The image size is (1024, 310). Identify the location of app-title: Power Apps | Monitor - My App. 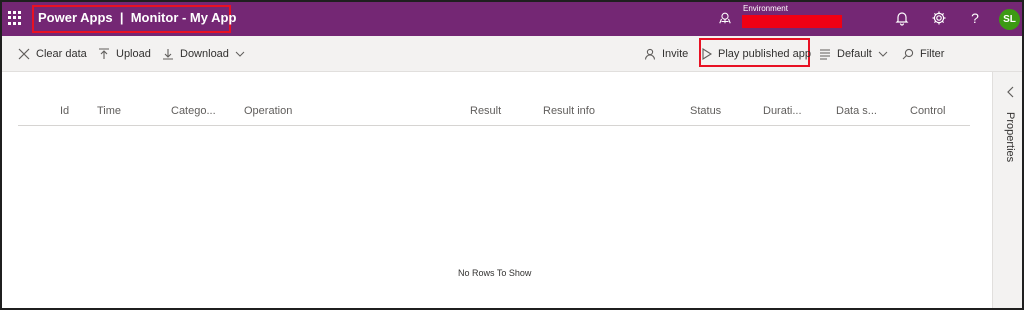
(137, 17).